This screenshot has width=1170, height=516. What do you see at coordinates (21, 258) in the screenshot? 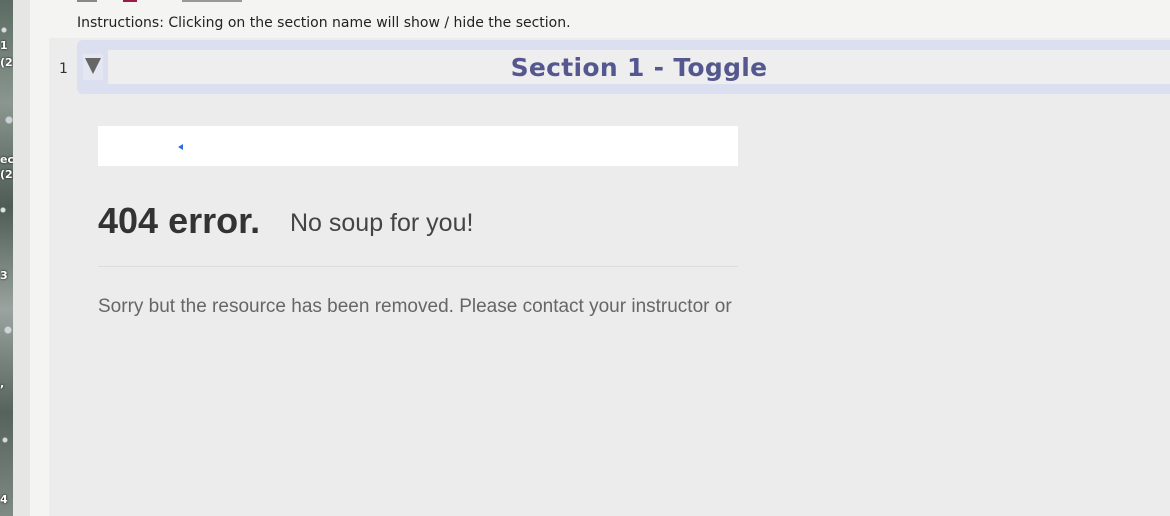
I see `page-gutter` at bounding box center [21, 258].